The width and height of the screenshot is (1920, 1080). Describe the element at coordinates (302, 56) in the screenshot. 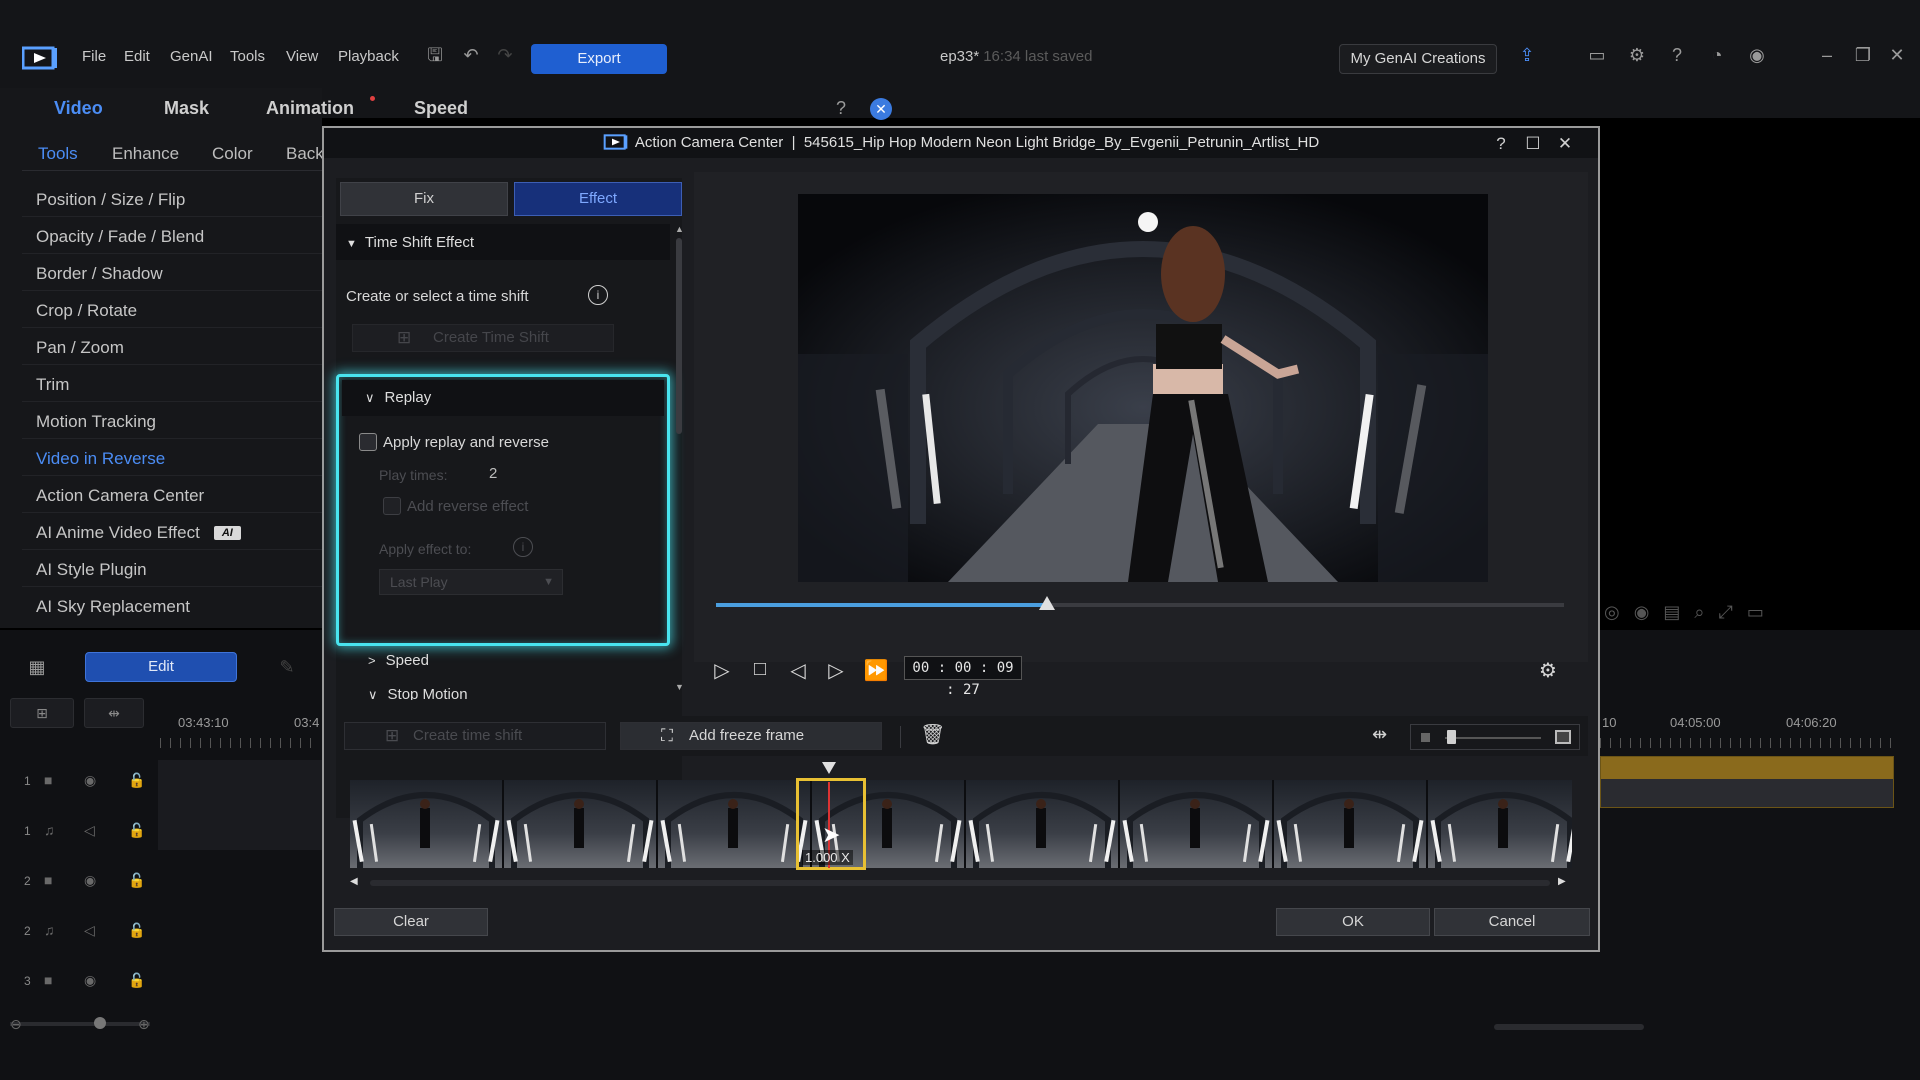

I see `menu-view: View` at that location.